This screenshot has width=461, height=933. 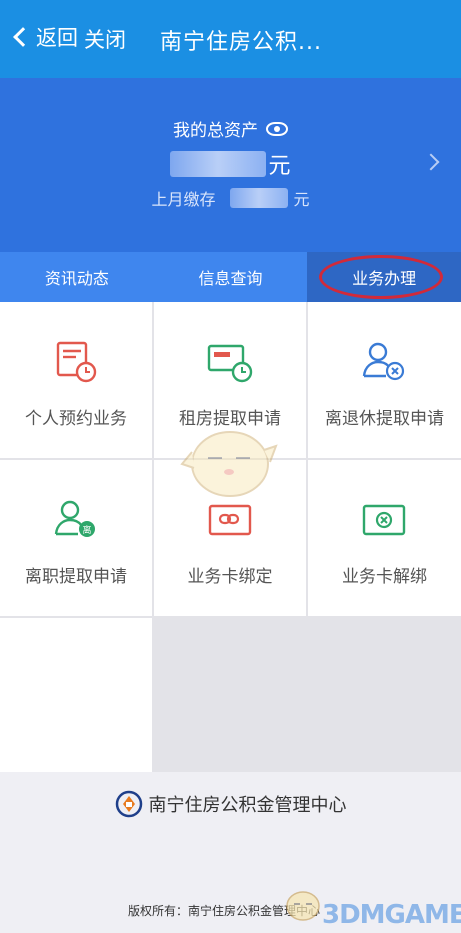 What do you see at coordinates (384, 577) in the screenshot?
I see `service-label: 业务卡解绑` at bounding box center [384, 577].